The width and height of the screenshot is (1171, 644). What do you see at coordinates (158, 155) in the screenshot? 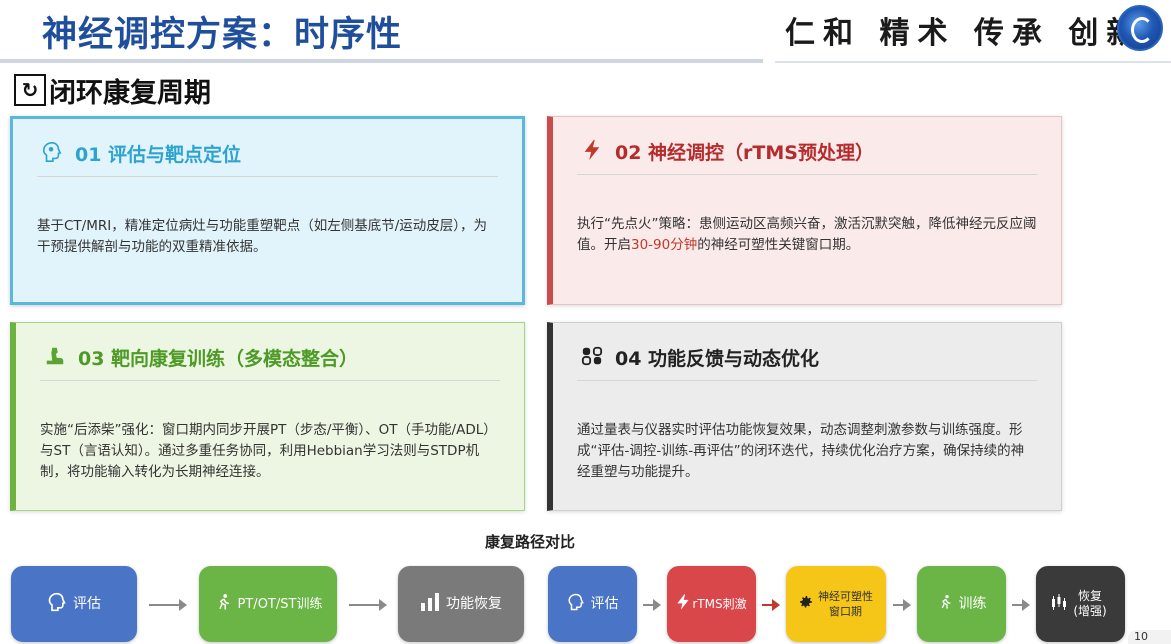
I see `card-title: 01 评估与靶点定位` at bounding box center [158, 155].